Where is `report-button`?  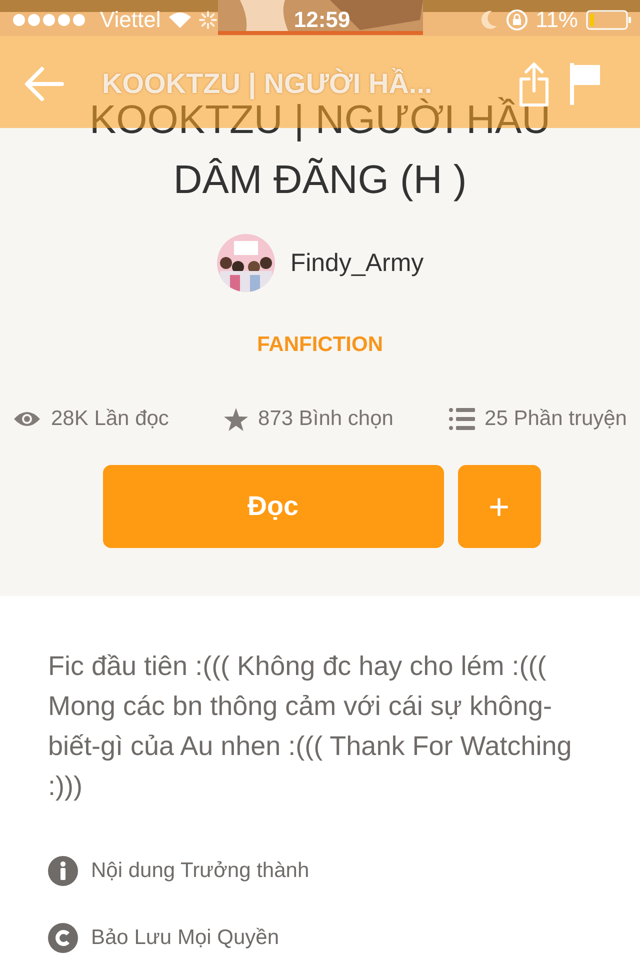
report-button is located at coordinates (585, 84).